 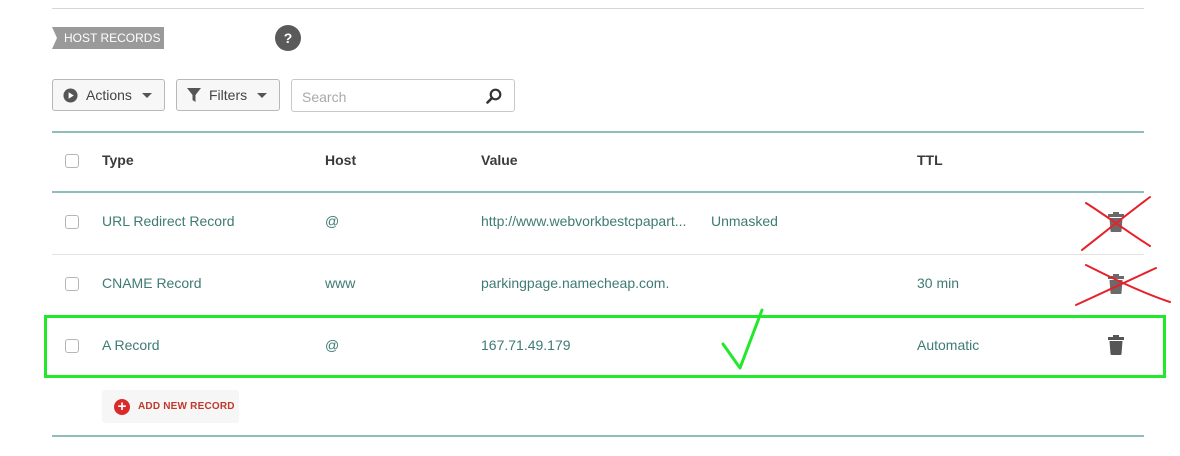 I want to click on column-header-value: Value, so click(x=499, y=160).